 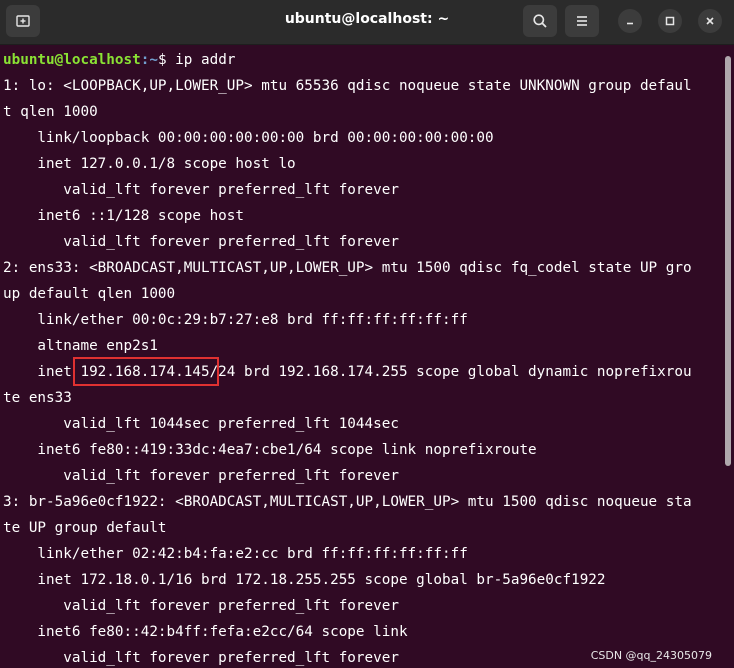 I want to click on output-line: te ens33, so click(x=37, y=398).